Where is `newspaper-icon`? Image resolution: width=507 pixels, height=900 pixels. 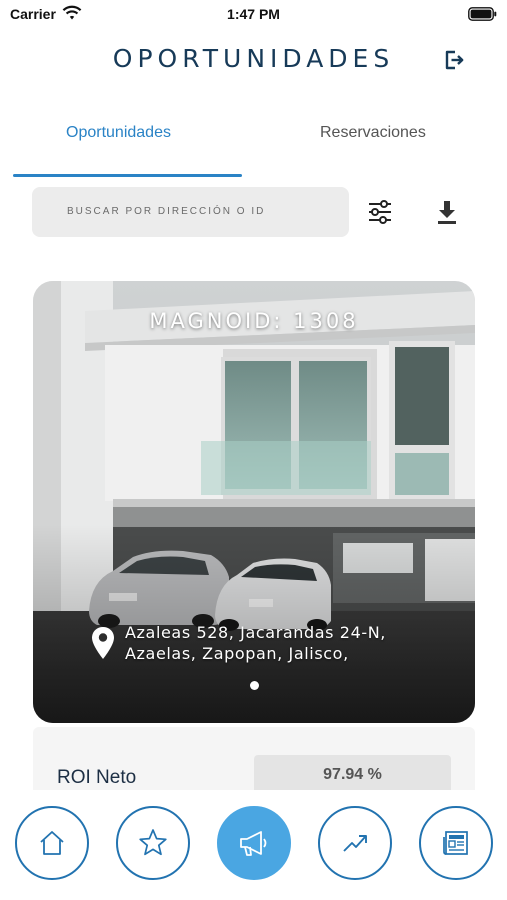
newspaper-icon is located at coordinates (455, 843).